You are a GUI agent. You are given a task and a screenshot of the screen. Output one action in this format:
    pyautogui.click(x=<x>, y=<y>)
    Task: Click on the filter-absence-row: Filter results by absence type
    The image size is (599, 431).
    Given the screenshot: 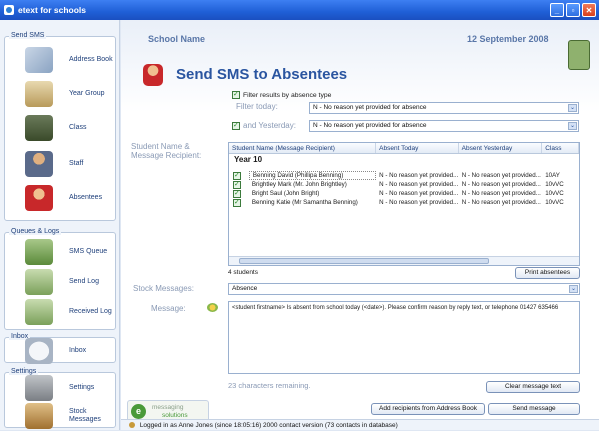 What is the action you would take?
    pyautogui.click(x=282, y=94)
    